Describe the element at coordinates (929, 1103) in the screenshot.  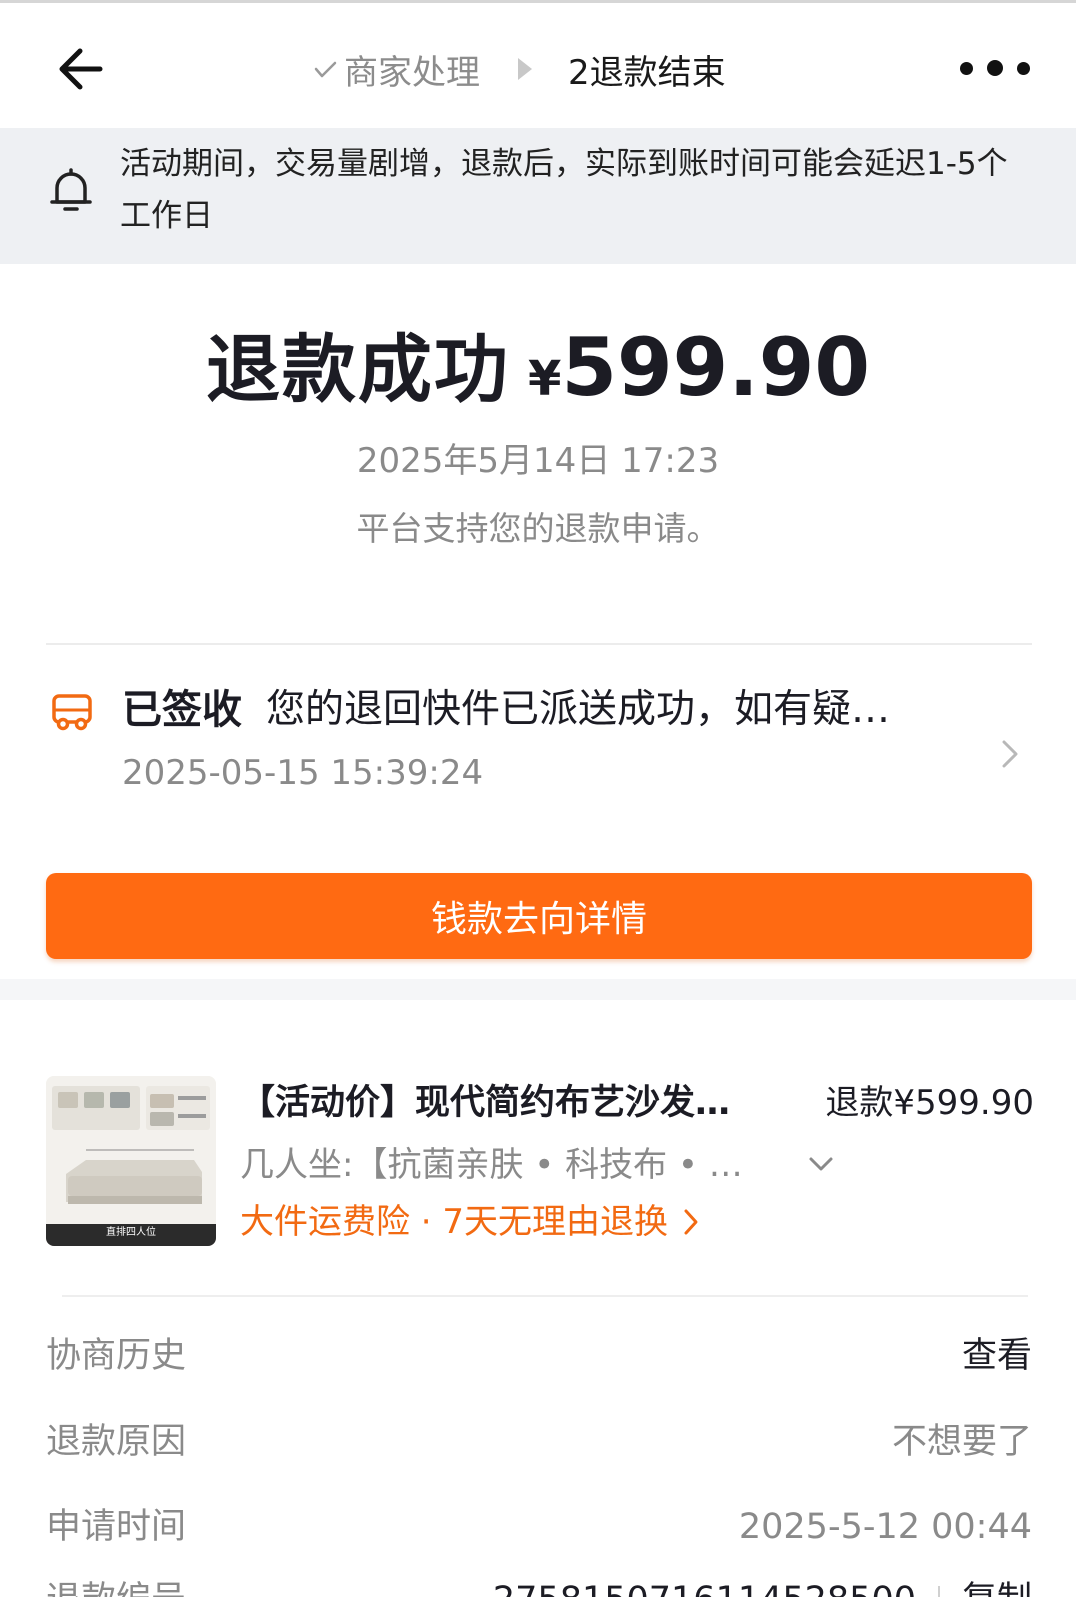
I see `product-refund-amount: 退款¥599.90` at that location.